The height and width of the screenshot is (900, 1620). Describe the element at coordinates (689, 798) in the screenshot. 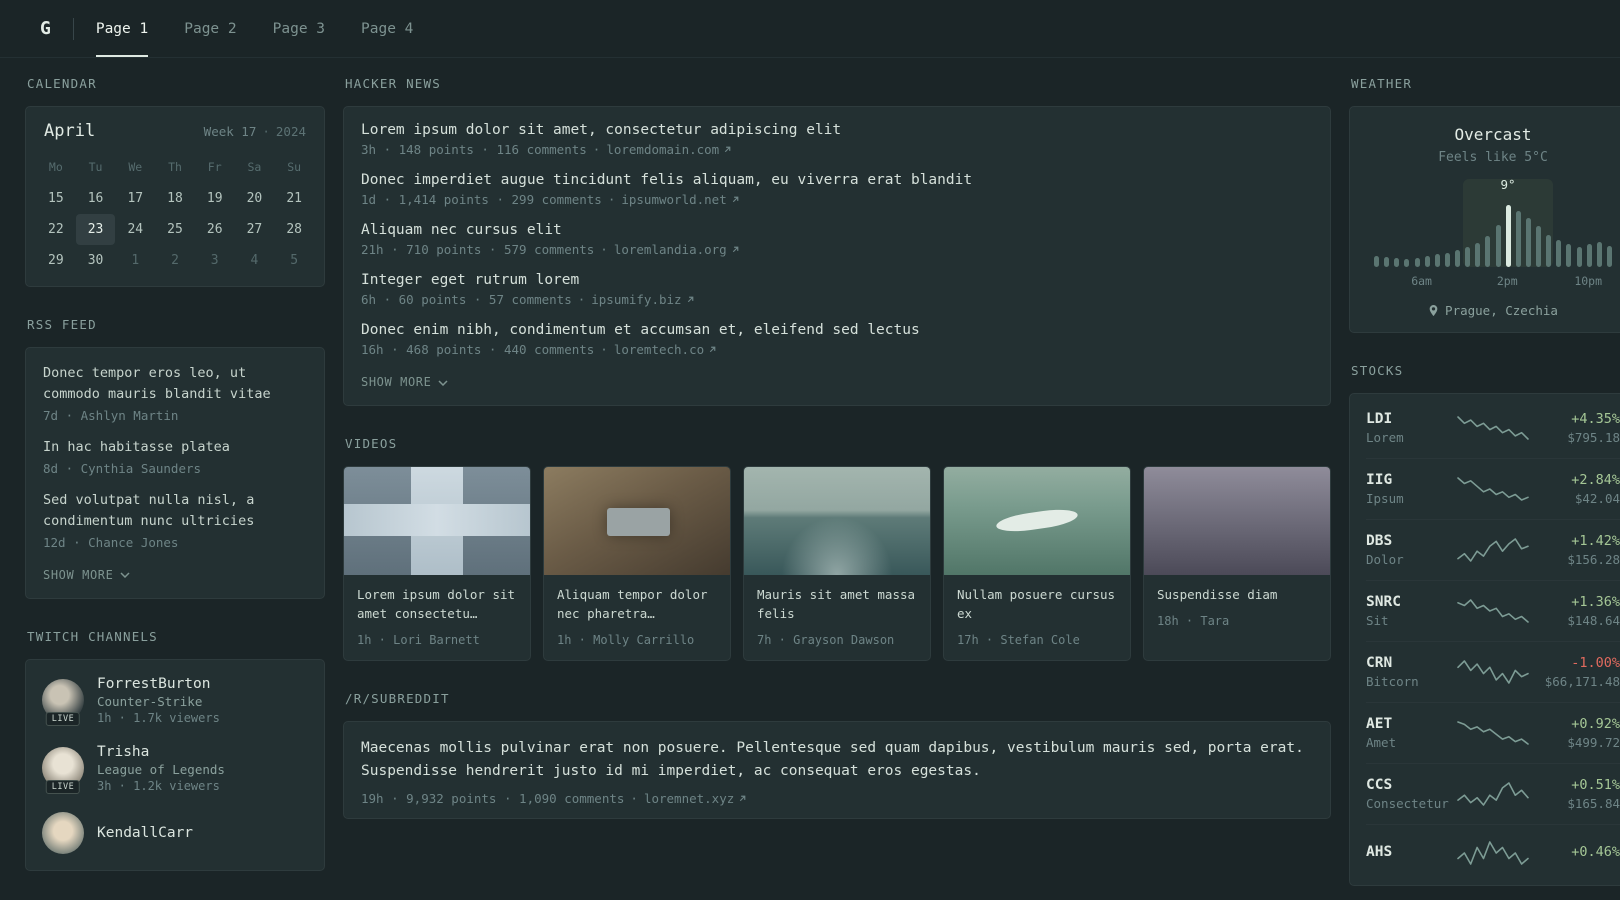

I see `subreddit-domain: loremnet.xyz` at that location.